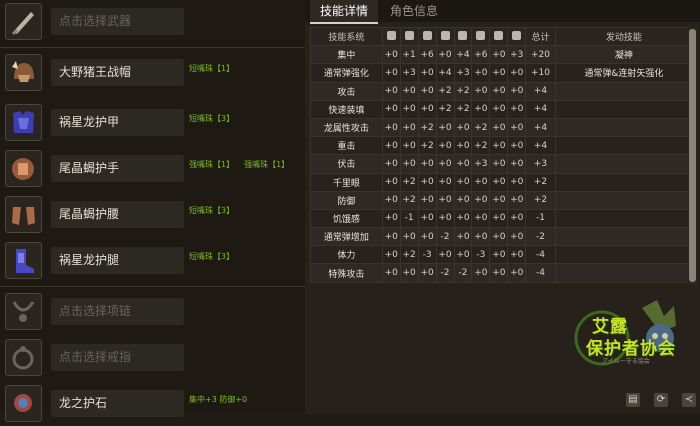 The image size is (700, 426). What do you see at coordinates (481, 35) in the screenshot?
I see `leg-icon` at bounding box center [481, 35].